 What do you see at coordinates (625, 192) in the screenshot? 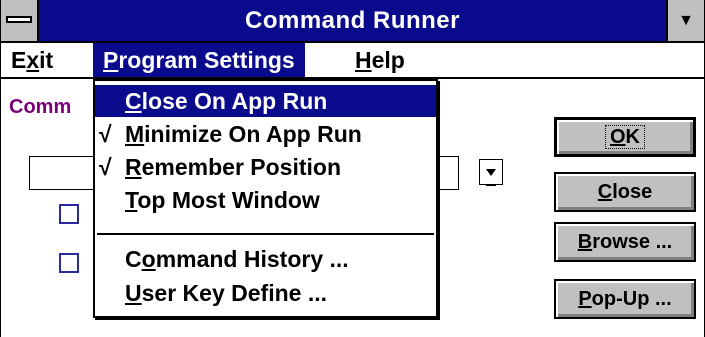
I see `close-button: Close` at bounding box center [625, 192].